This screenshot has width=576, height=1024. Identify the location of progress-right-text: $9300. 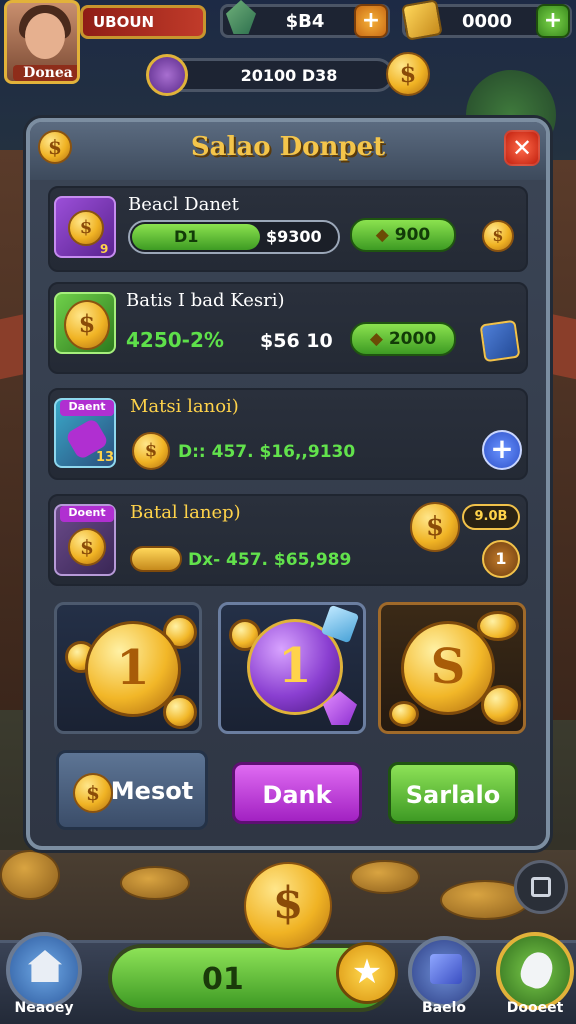
(294, 236).